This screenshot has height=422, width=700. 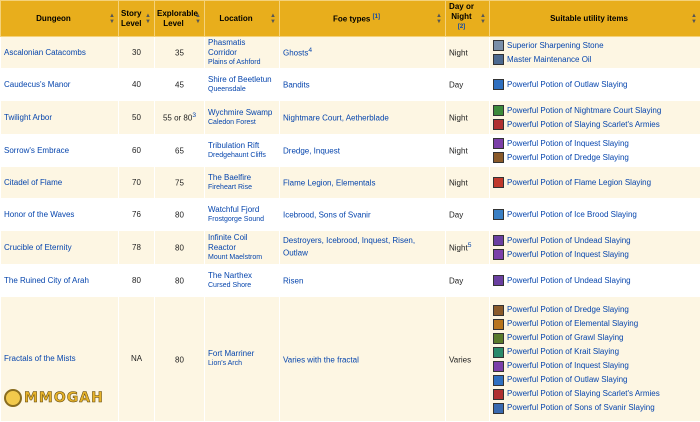 I want to click on dungeon-link: Citadel of Flame, so click(x=33, y=182).